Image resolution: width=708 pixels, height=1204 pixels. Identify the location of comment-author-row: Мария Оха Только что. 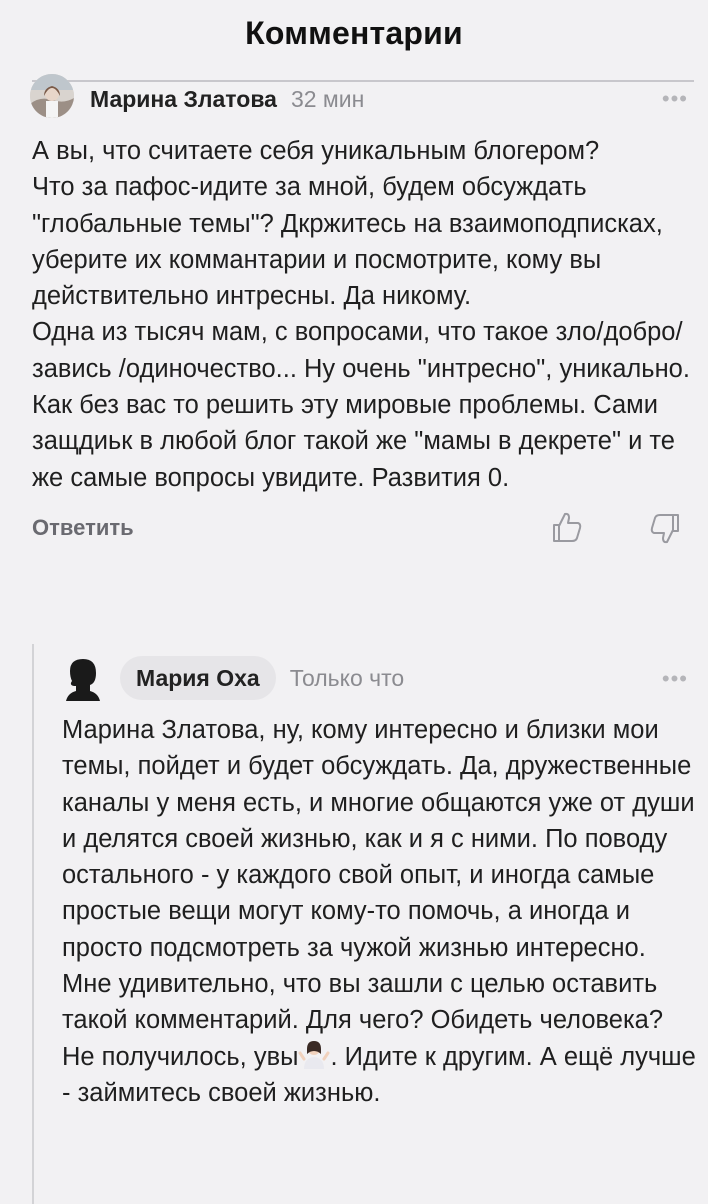
(354, 678).